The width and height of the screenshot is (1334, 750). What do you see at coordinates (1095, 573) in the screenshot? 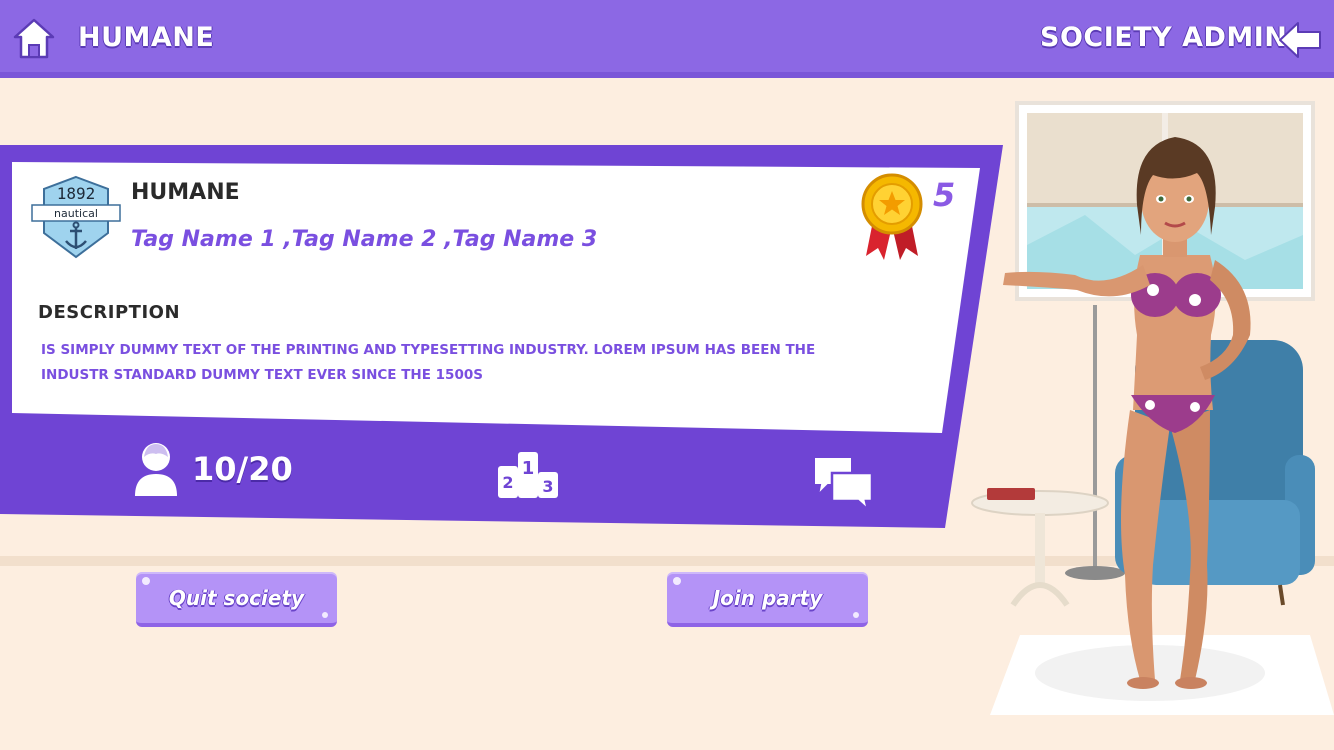
I see `lamp-base` at bounding box center [1095, 573].